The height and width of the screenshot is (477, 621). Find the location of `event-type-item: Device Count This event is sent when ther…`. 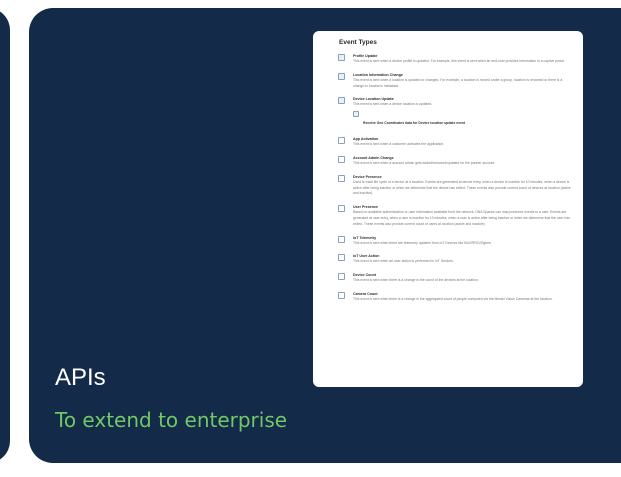

event-type-item: Device Count This event is sent when ther… is located at coordinates (454, 278).